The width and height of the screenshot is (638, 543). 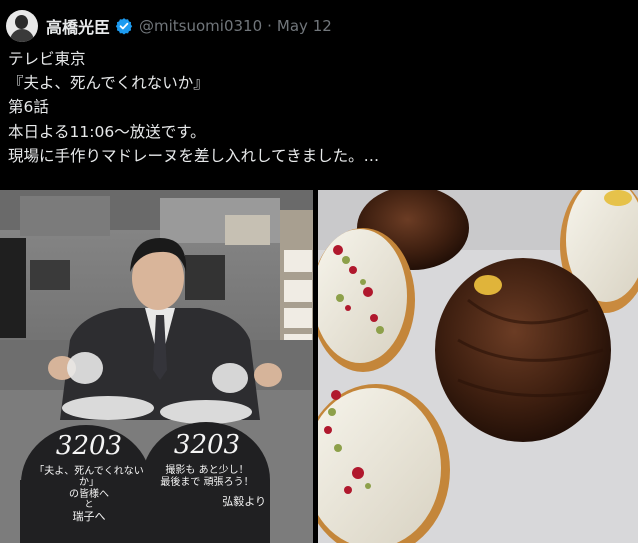 What do you see at coordinates (244, 502) in the screenshot?
I see `box-right-line: 弘毅より` at bounding box center [244, 502].